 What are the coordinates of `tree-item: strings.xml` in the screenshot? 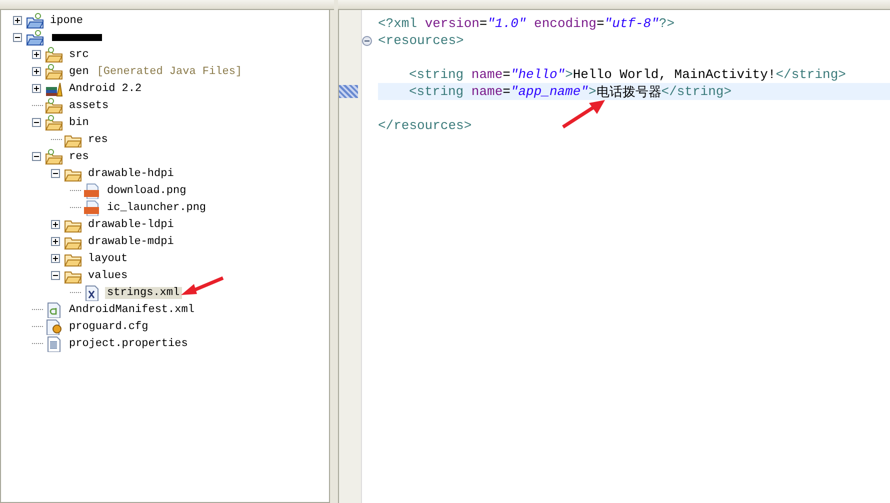 It's located at (143, 292).